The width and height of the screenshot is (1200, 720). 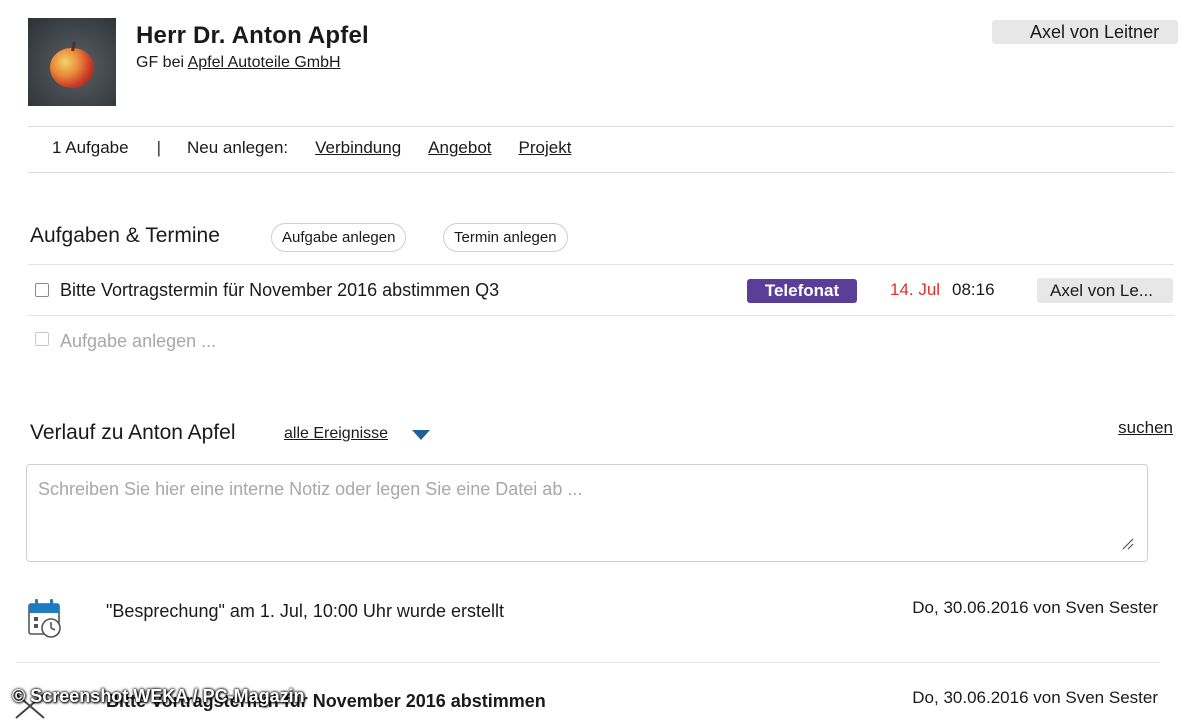 What do you see at coordinates (587, 513) in the screenshot?
I see `note-input` at bounding box center [587, 513].